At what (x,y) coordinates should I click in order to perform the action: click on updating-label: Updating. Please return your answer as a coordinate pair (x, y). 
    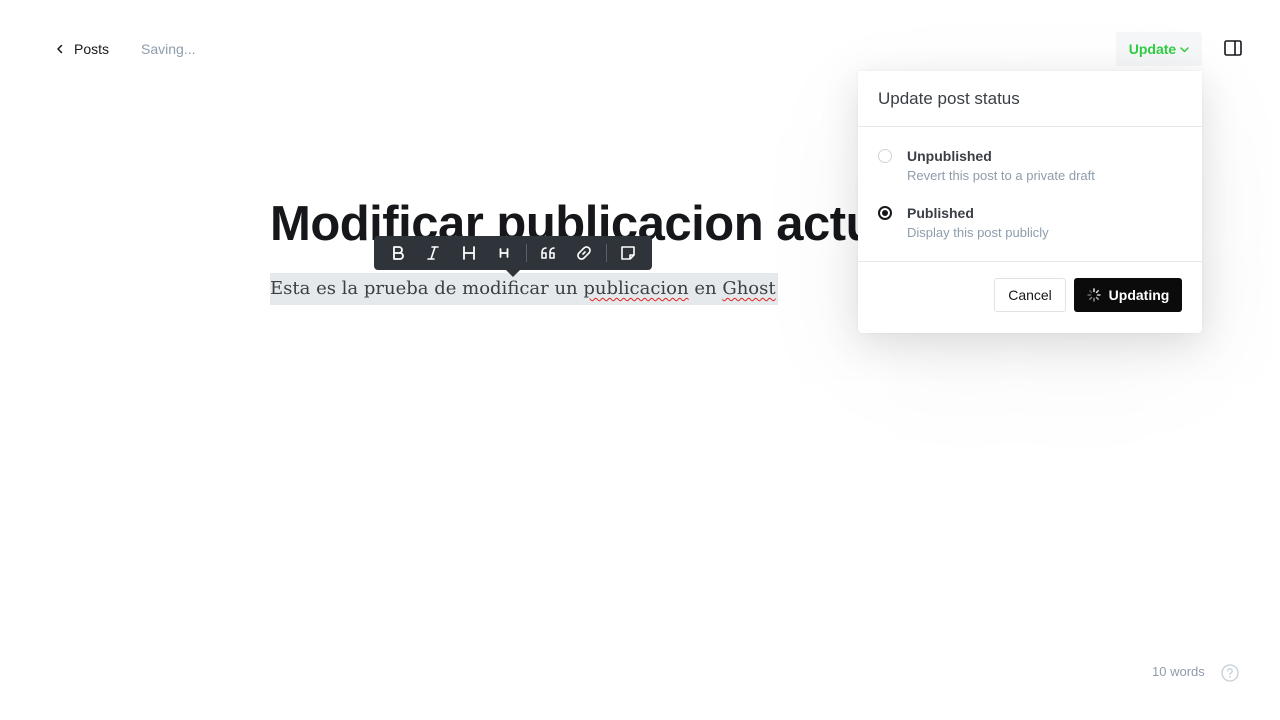
    Looking at the image, I should click on (1139, 295).